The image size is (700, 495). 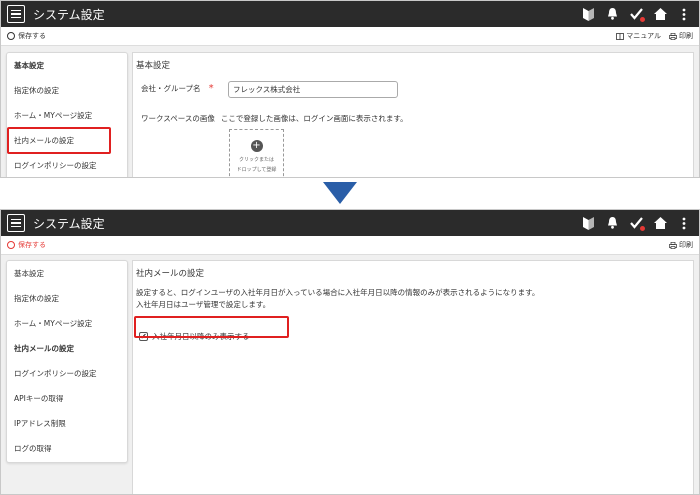 What do you see at coordinates (256, 170) in the screenshot?
I see `drop-hint-2: ドロップして登録` at bounding box center [256, 170].